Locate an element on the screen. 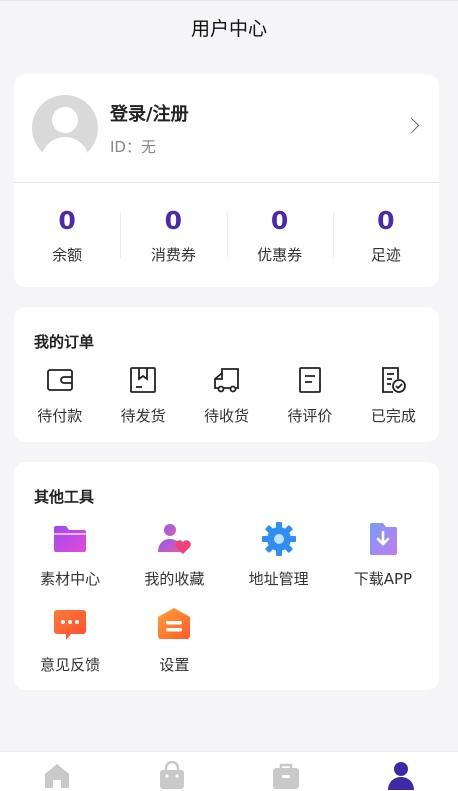 This screenshot has width=458, height=791. tool-settings: 设置 is located at coordinates (174, 649).